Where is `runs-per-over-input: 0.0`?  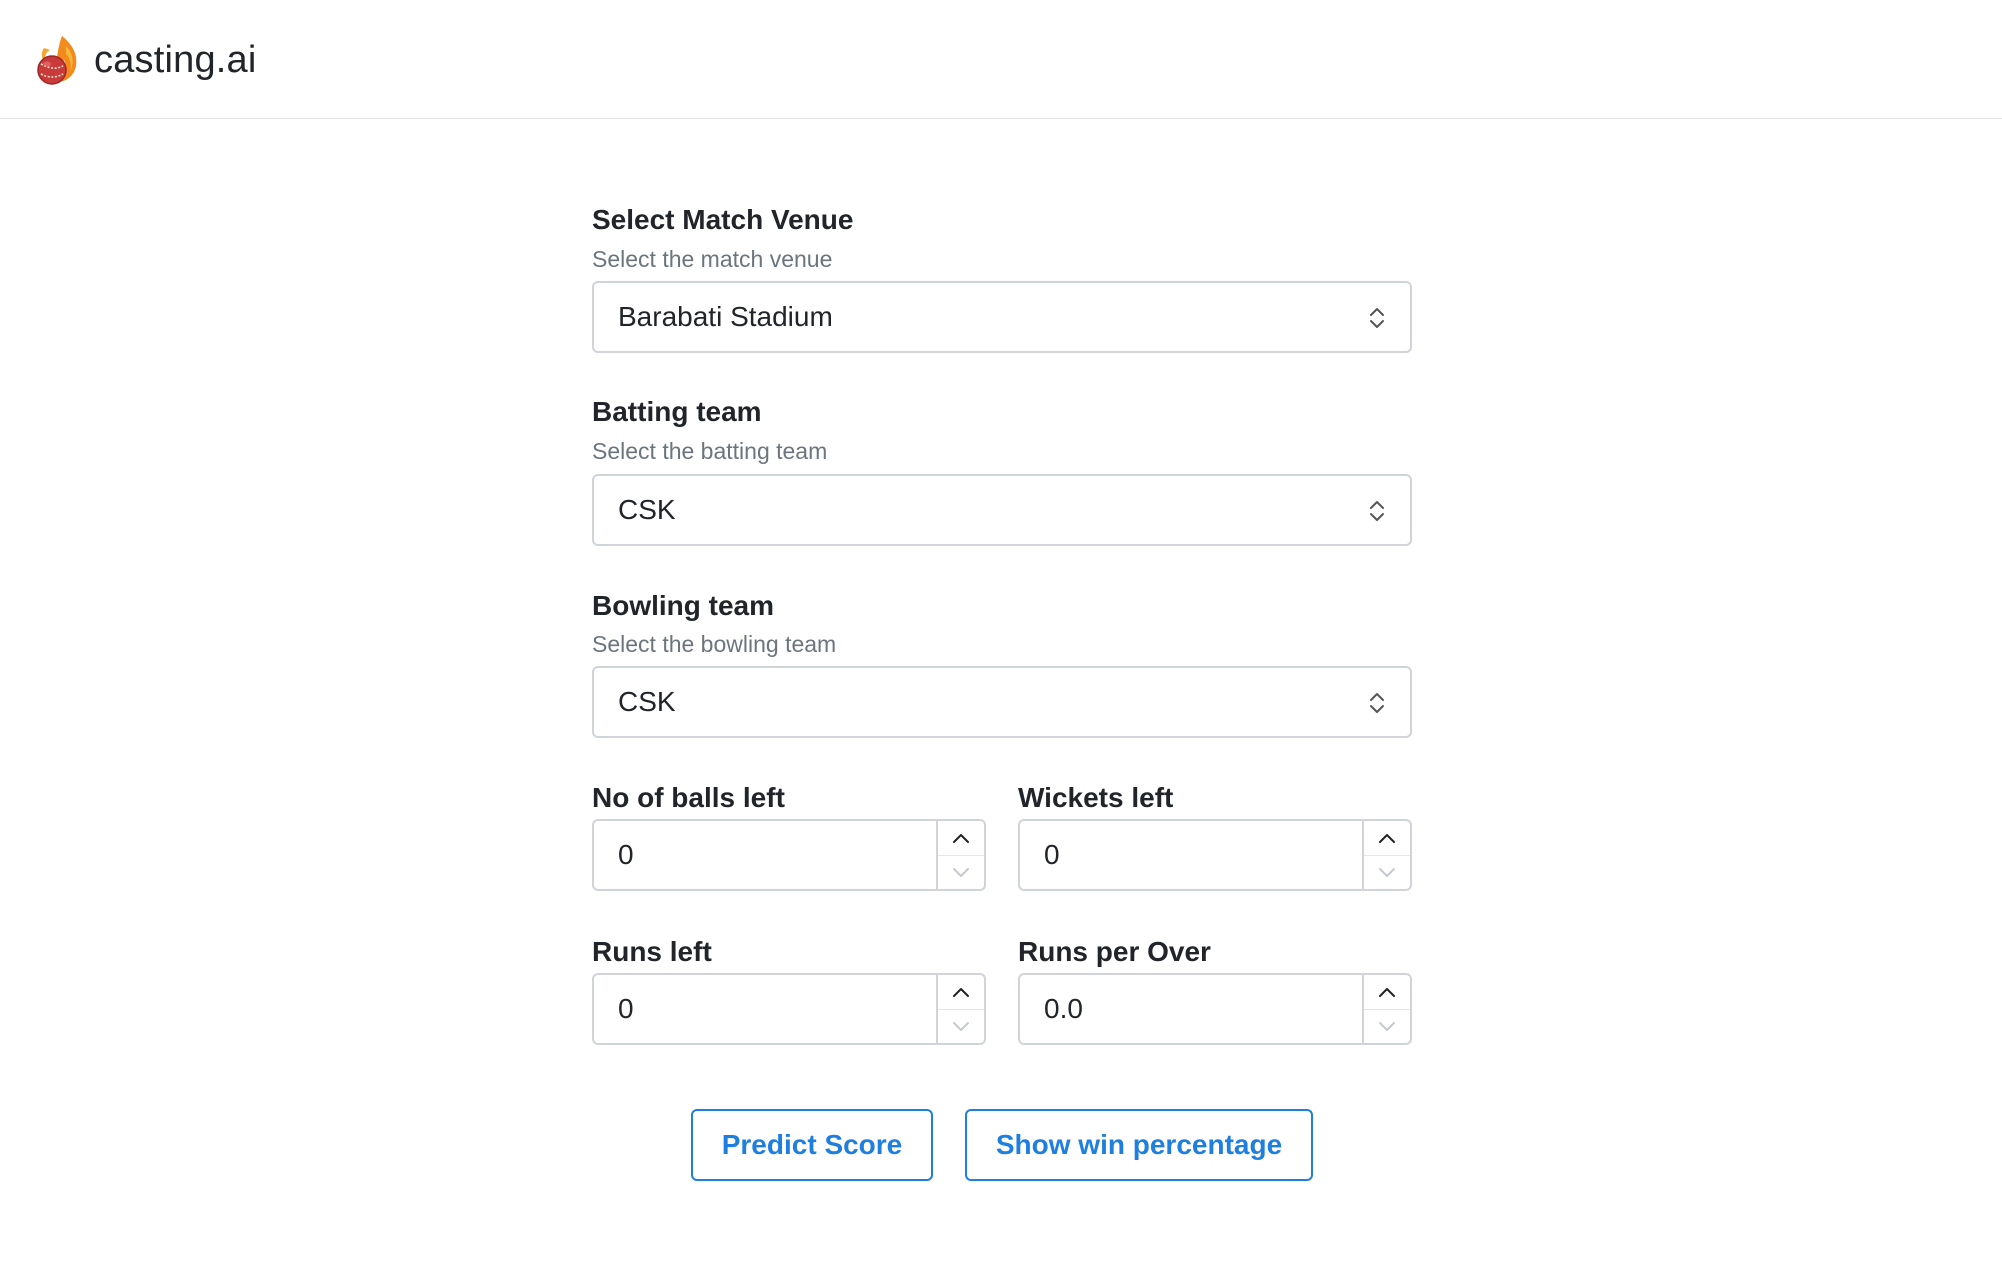
runs-per-over-input: 0.0 is located at coordinates (1215, 1009).